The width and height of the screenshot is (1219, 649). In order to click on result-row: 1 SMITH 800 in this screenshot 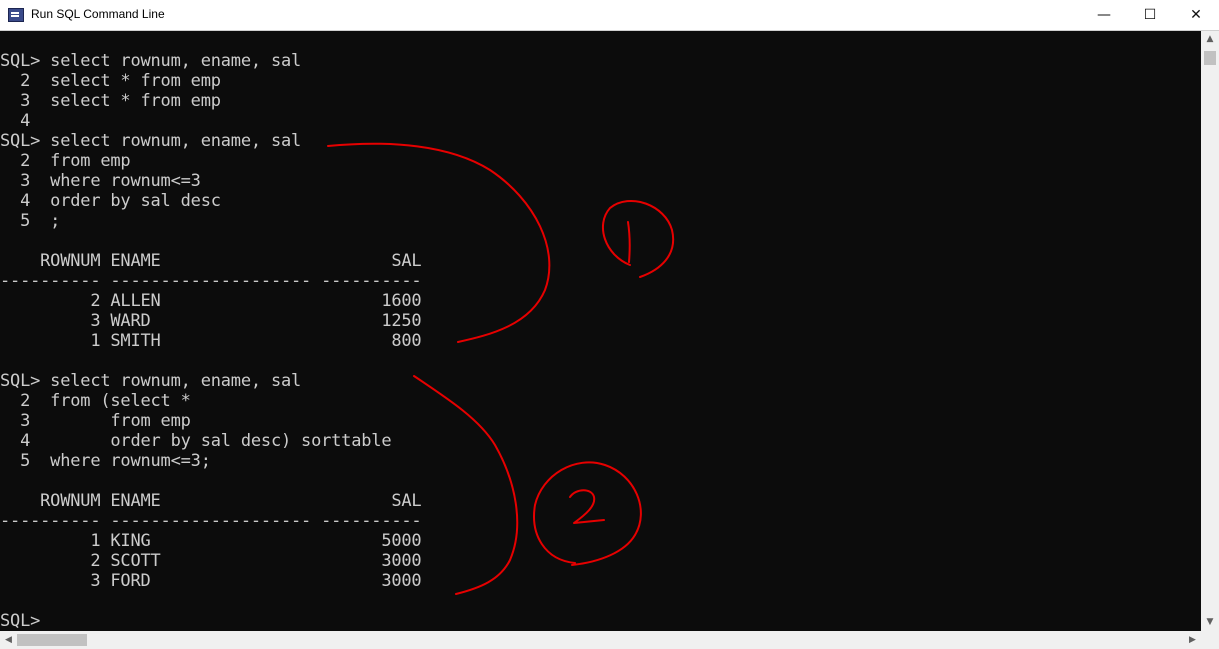, I will do `click(211, 341)`.